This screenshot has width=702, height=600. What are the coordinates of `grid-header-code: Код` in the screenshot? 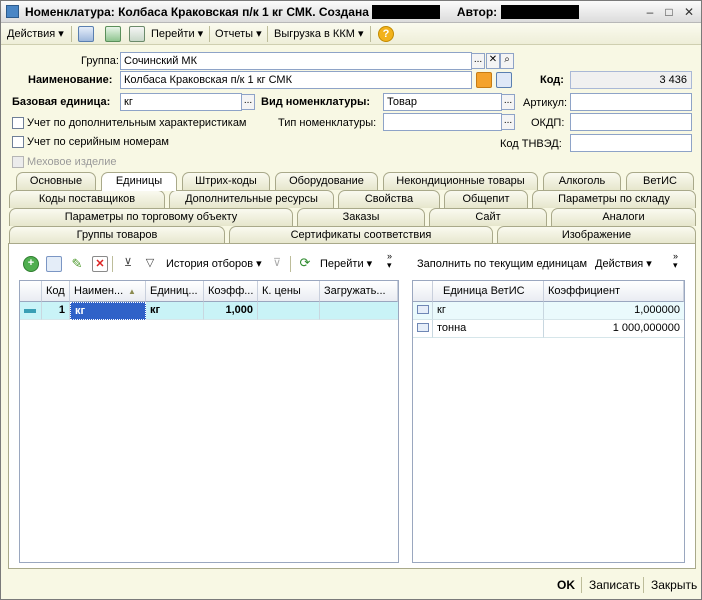 It's located at (56, 291).